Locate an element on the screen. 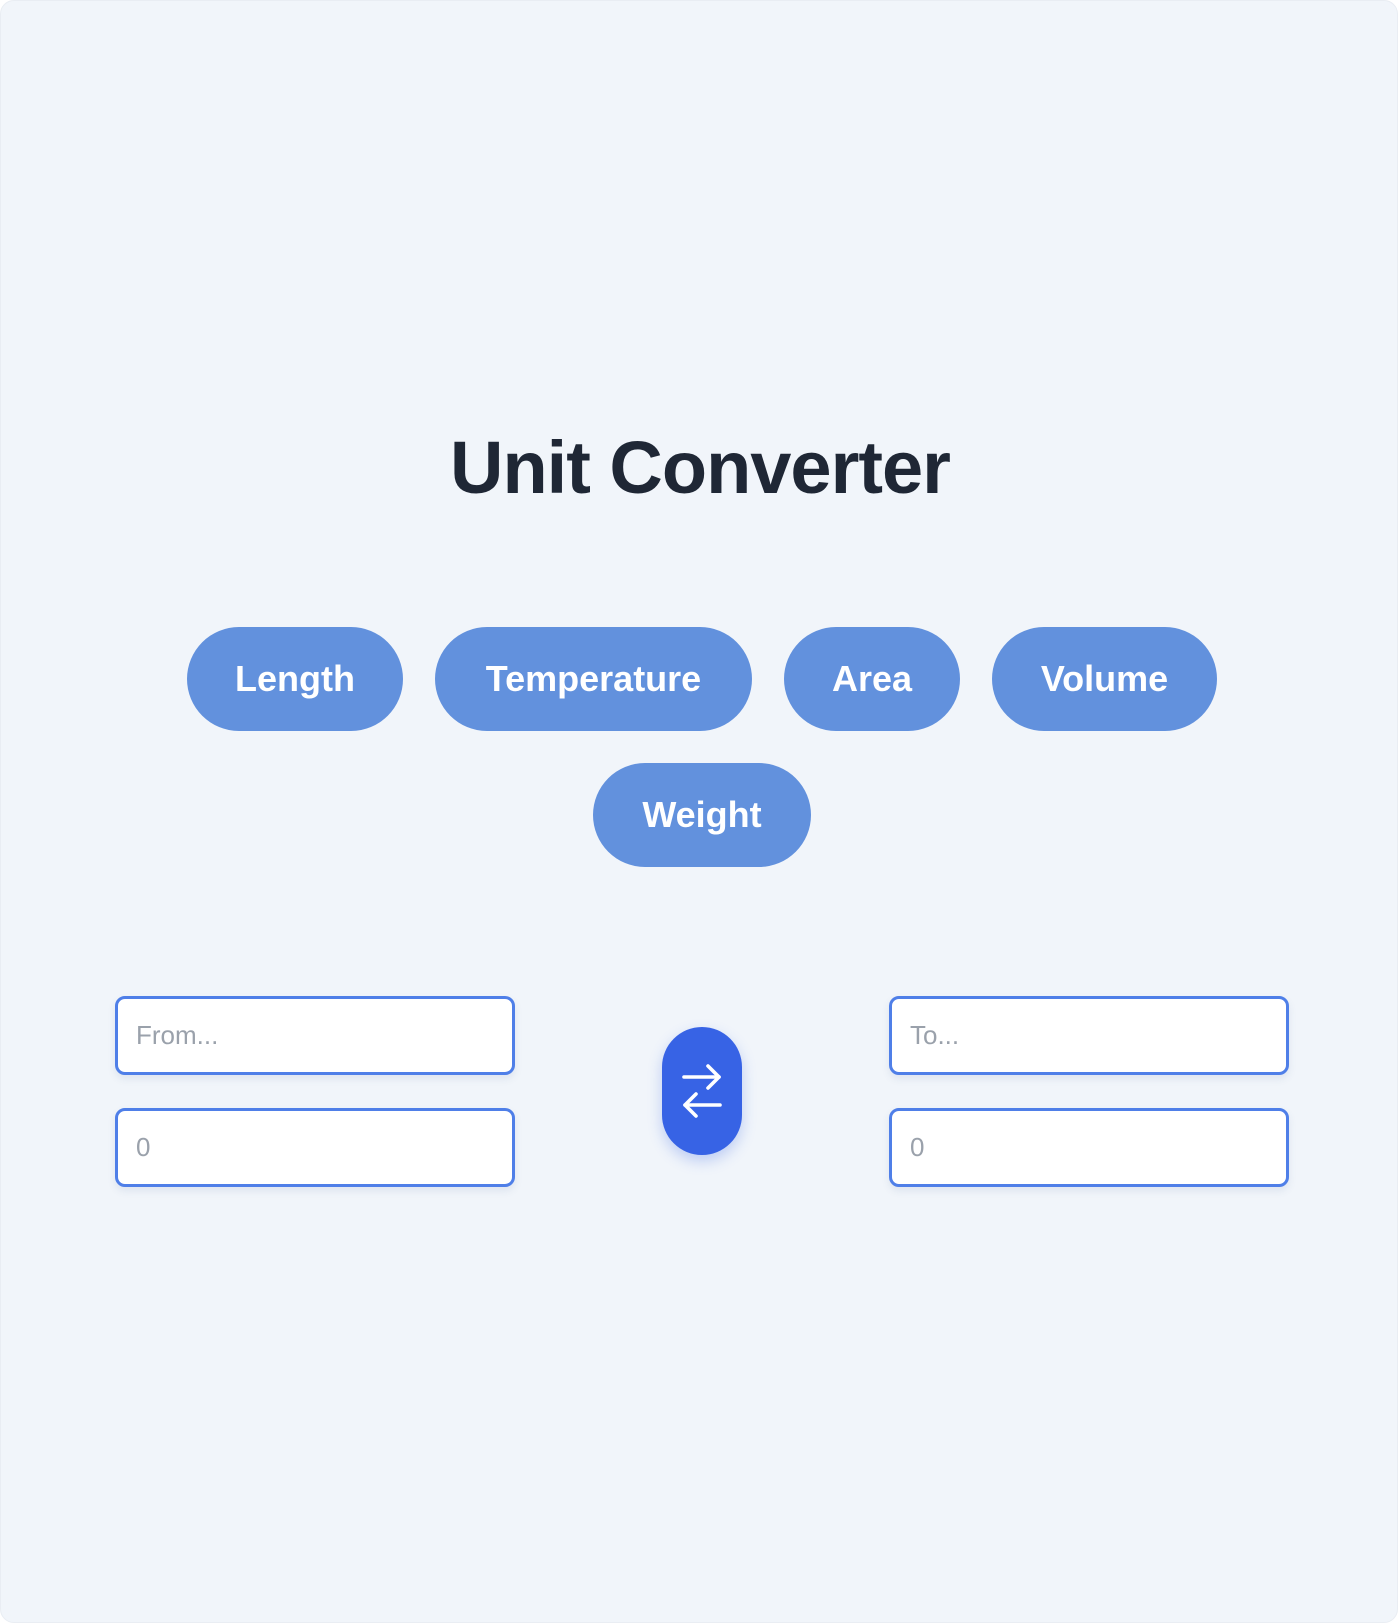 Image resolution: width=1398 pixels, height=1623 pixels. swap-arrows-icon is located at coordinates (702, 1091).